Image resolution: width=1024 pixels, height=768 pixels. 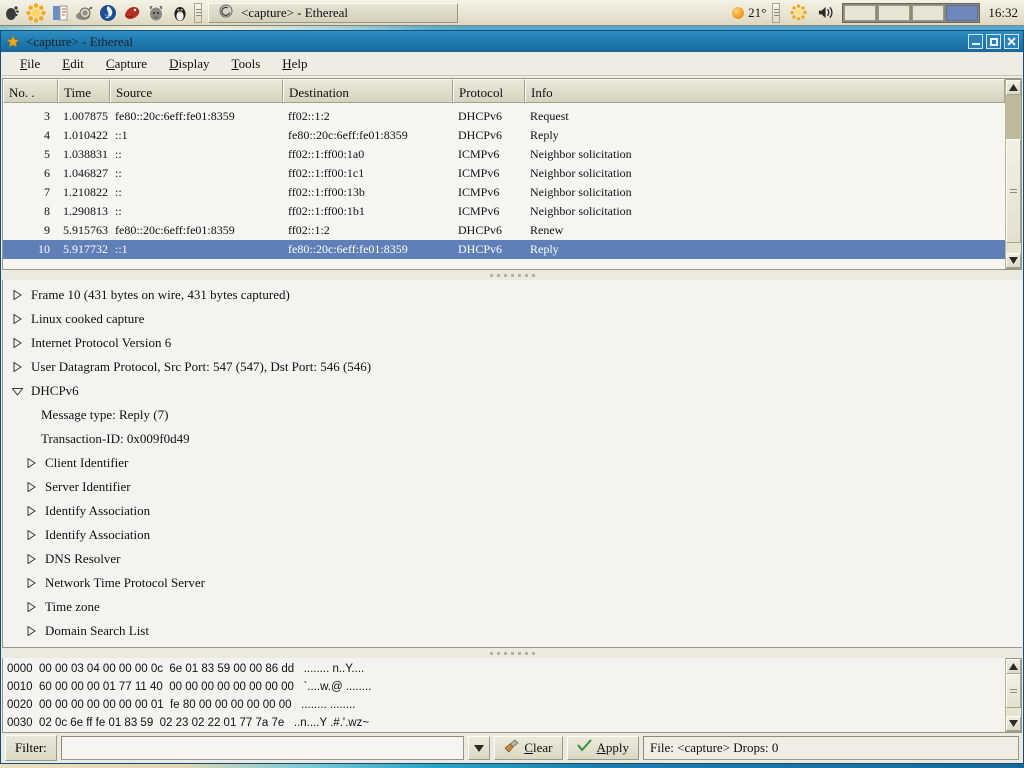 I want to click on column-header-time: Time, so click(x=84, y=91).